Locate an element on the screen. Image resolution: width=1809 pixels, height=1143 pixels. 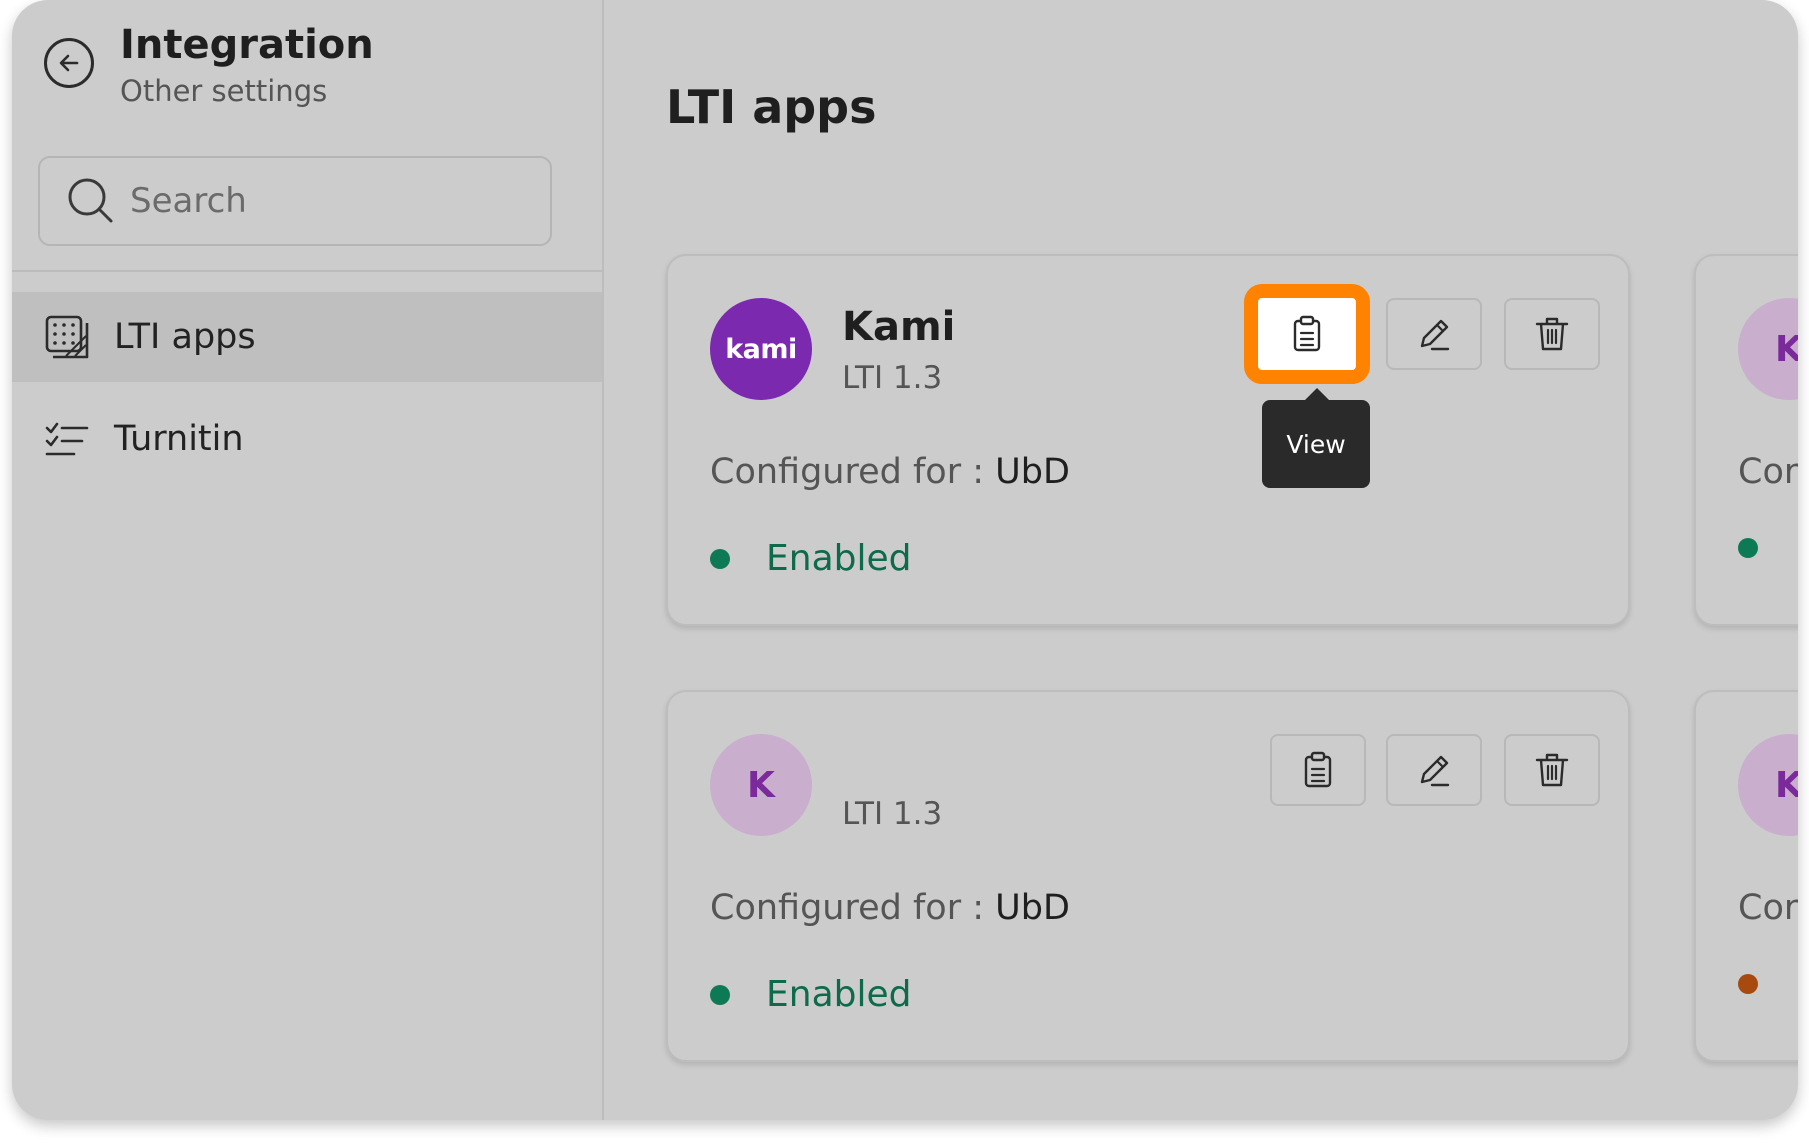
tooltip-arrow is located at coordinates (1317, 394).